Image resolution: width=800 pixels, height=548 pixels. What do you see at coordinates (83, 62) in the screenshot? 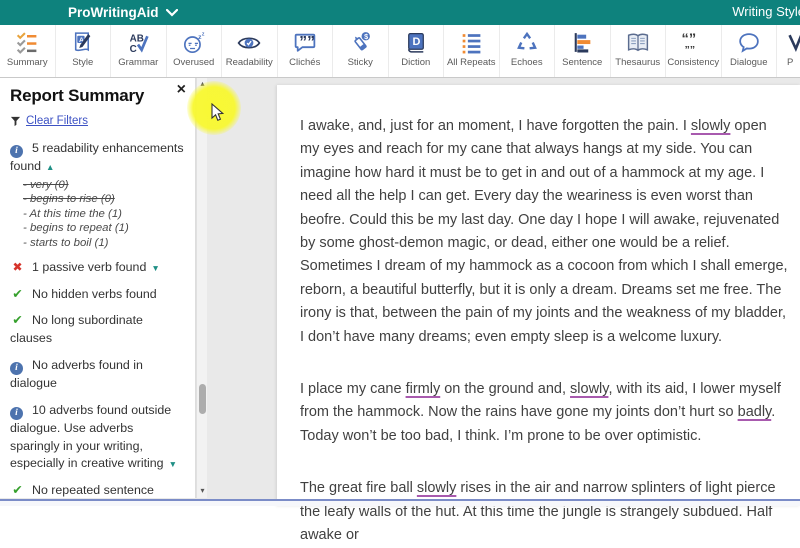
I see `toolbar-item-label: Style` at bounding box center [83, 62].